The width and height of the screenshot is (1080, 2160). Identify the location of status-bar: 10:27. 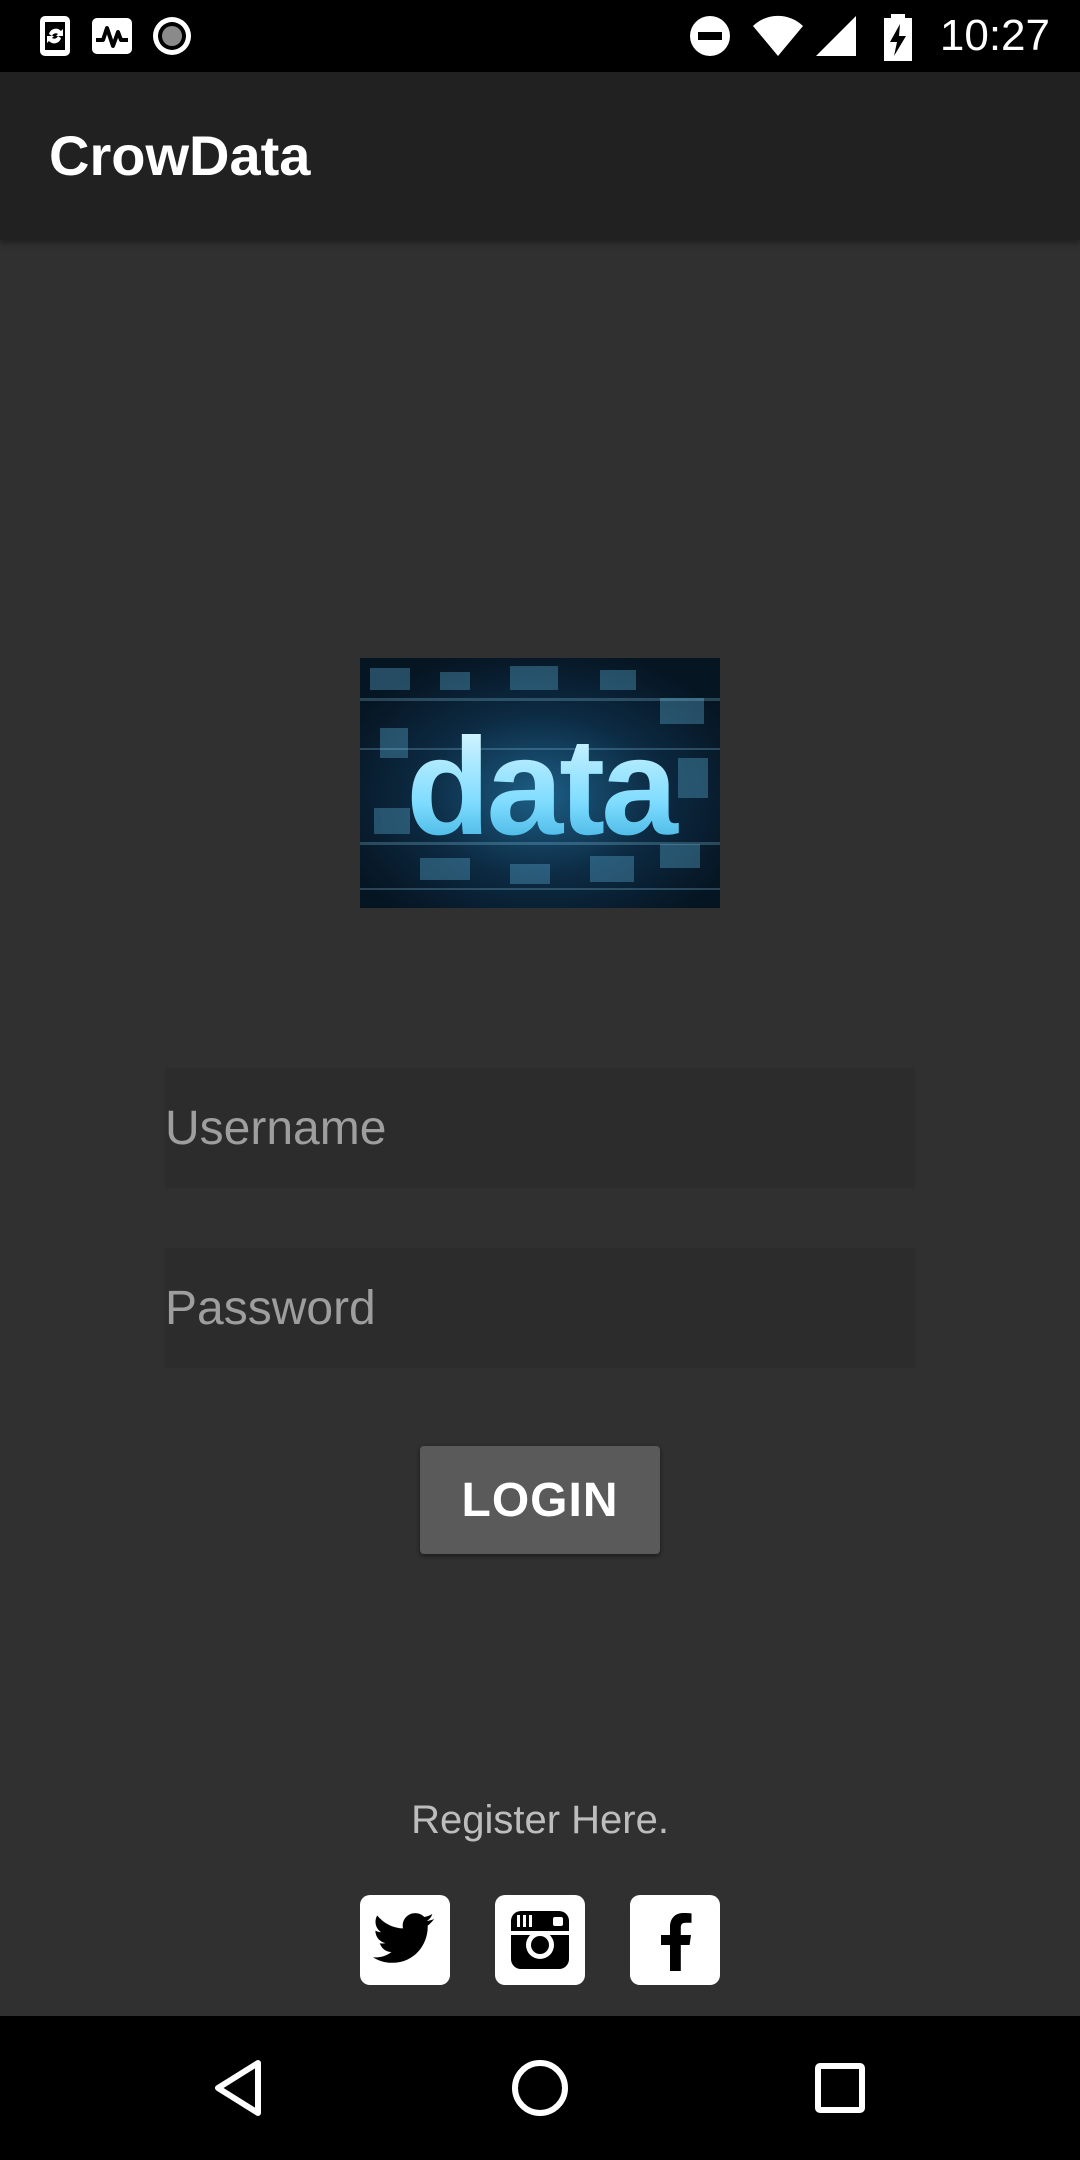
(540, 36).